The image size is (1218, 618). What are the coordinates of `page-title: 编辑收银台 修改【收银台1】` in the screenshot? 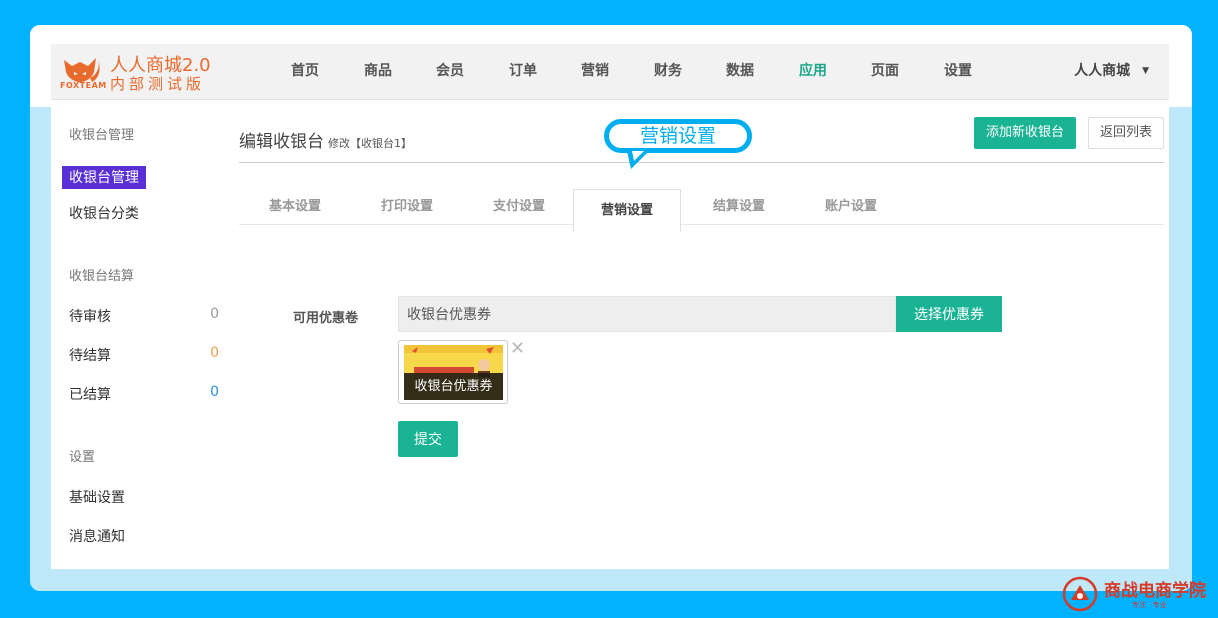 It's located at (325, 139).